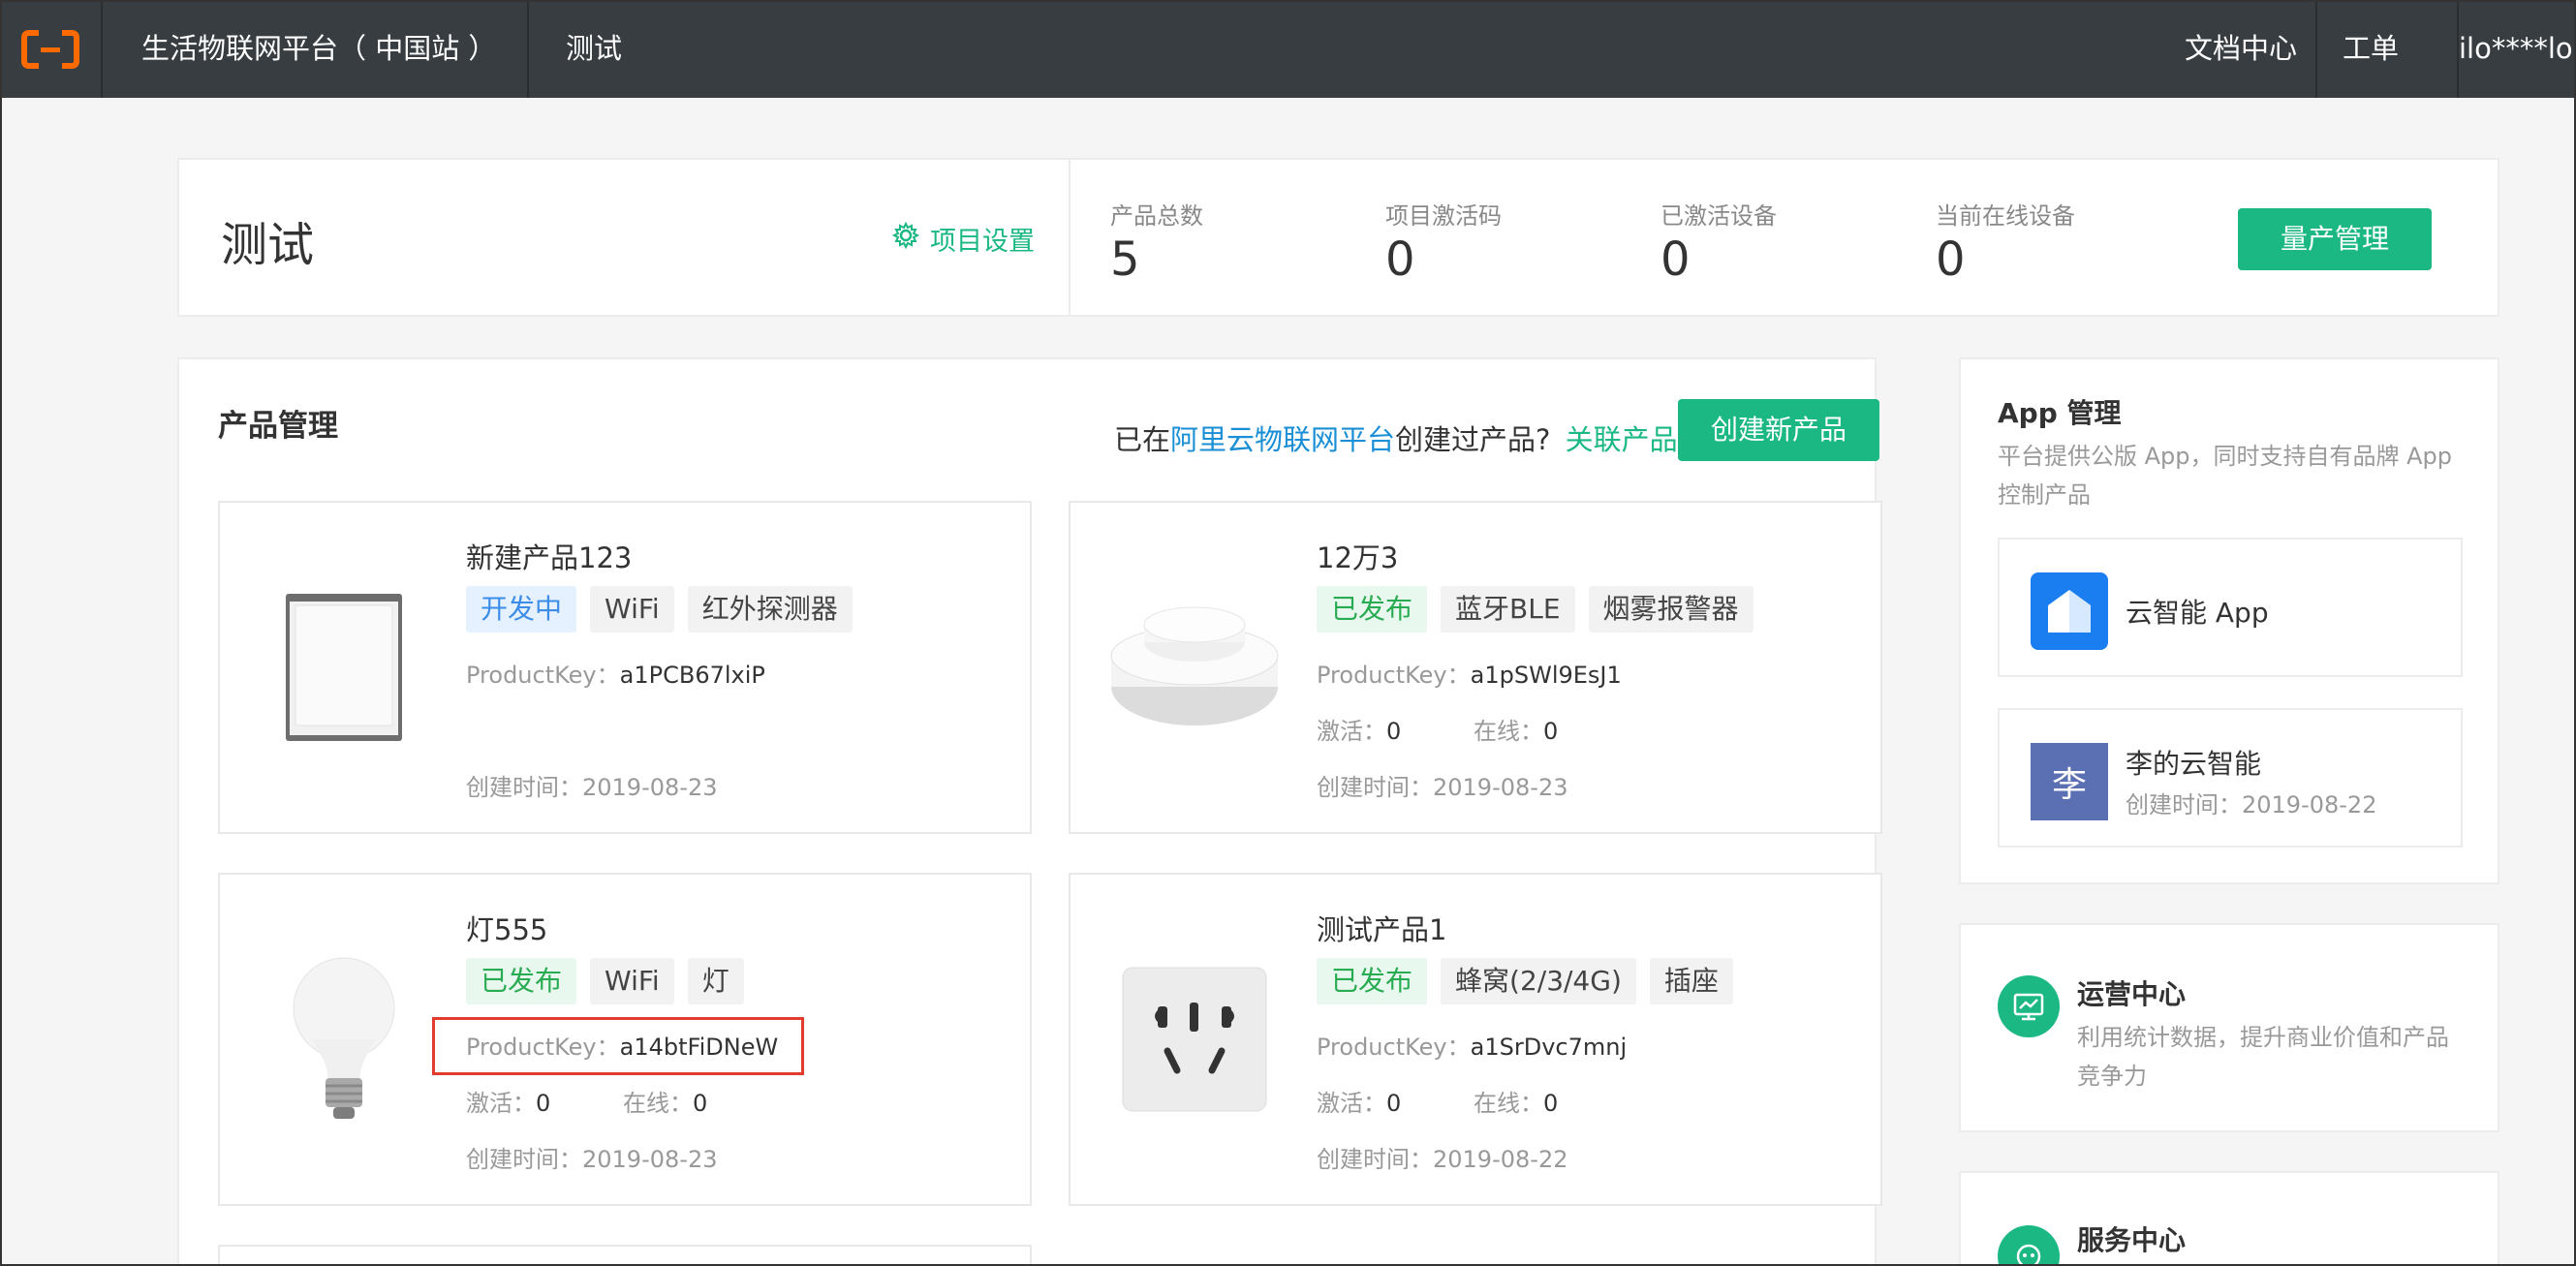 The width and height of the screenshot is (2576, 1266). I want to click on stat-label: 当前在线设备, so click(2005, 216).